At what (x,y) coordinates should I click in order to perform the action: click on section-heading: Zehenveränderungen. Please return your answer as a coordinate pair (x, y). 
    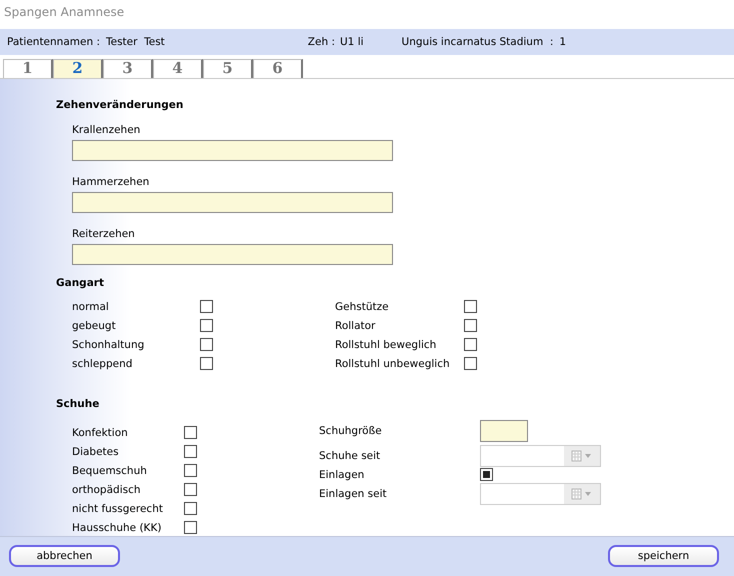
    Looking at the image, I should click on (120, 104).